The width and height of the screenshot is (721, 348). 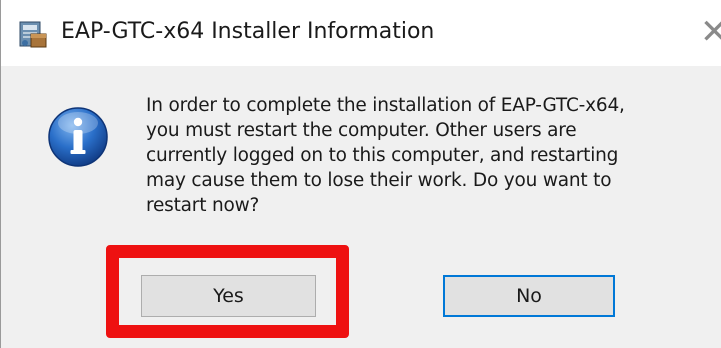 I want to click on close-icon: ✕, so click(x=710, y=33).